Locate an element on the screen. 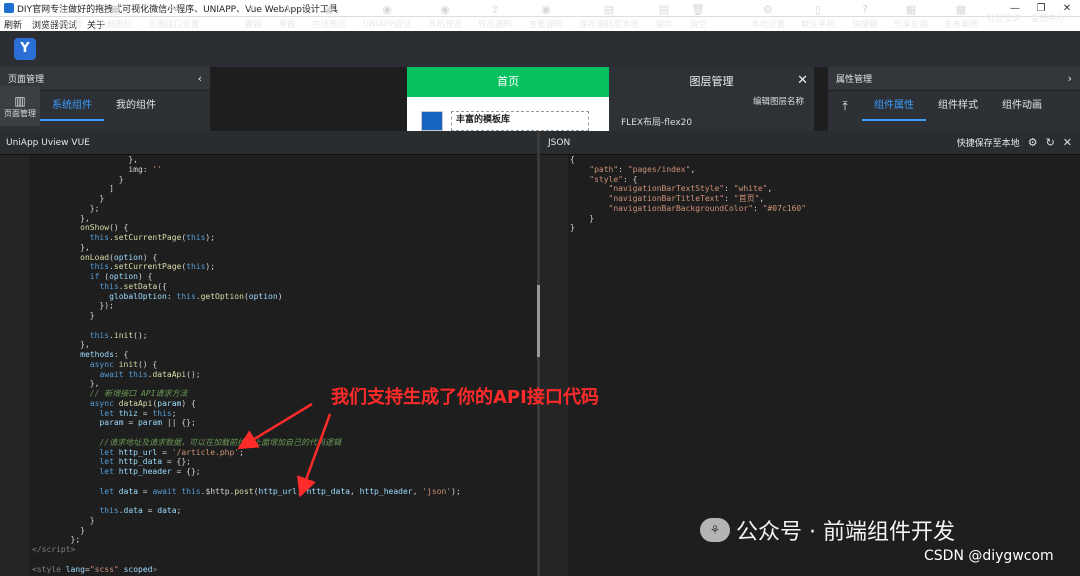  csdn-watermark: CSDN @diygwcom is located at coordinates (989, 556).